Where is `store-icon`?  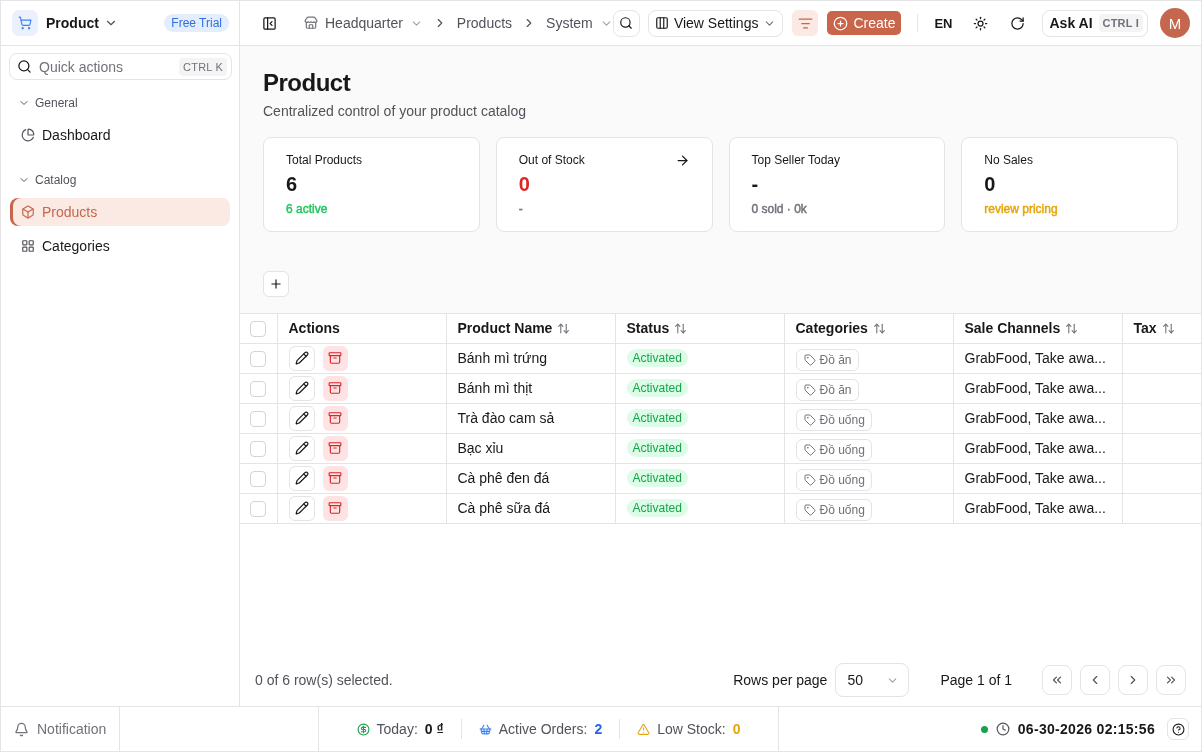 store-icon is located at coordinates (311, 23).